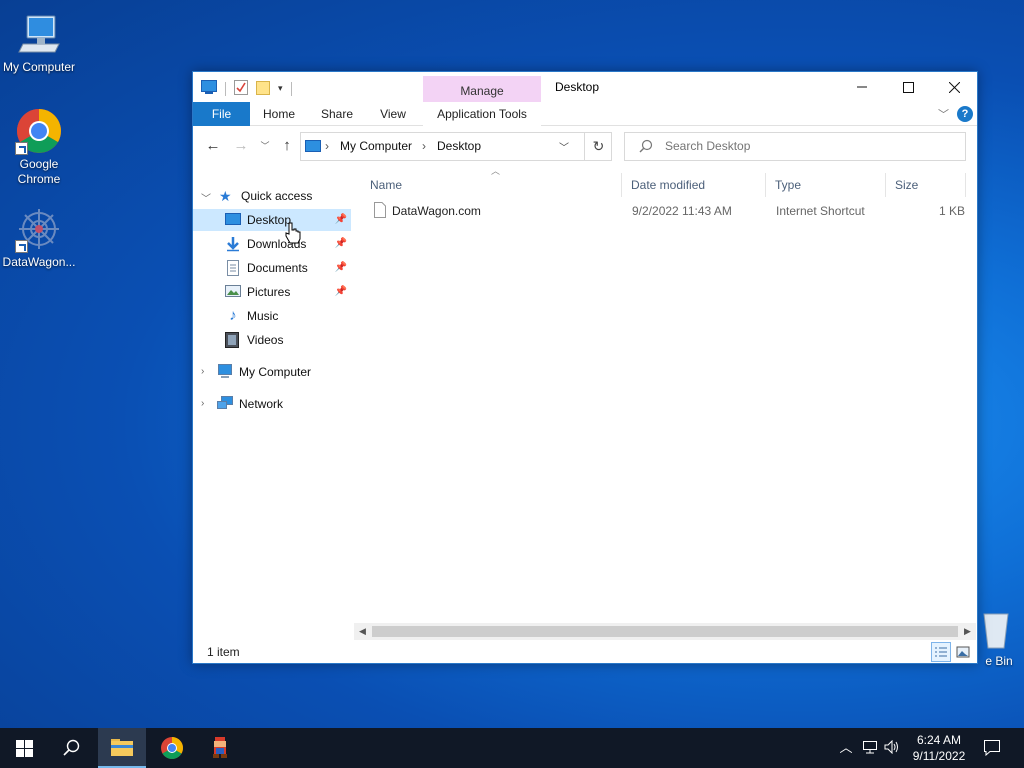 This screenshot has width=1024, height=768. I want to click on download-icon, so click(233, 244).